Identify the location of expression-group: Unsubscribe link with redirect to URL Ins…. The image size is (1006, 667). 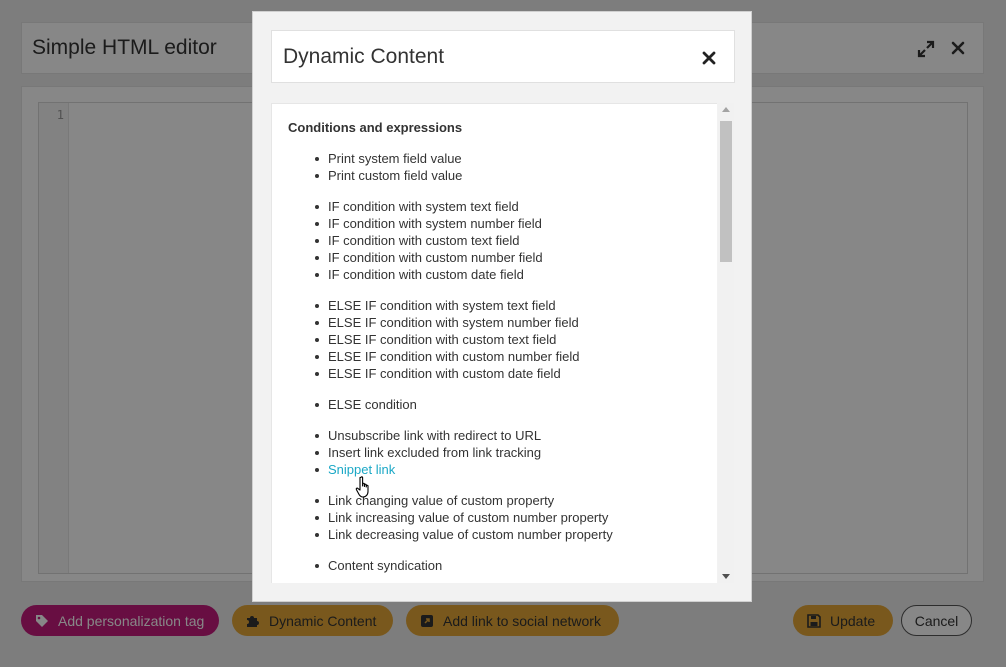
(492, 452).